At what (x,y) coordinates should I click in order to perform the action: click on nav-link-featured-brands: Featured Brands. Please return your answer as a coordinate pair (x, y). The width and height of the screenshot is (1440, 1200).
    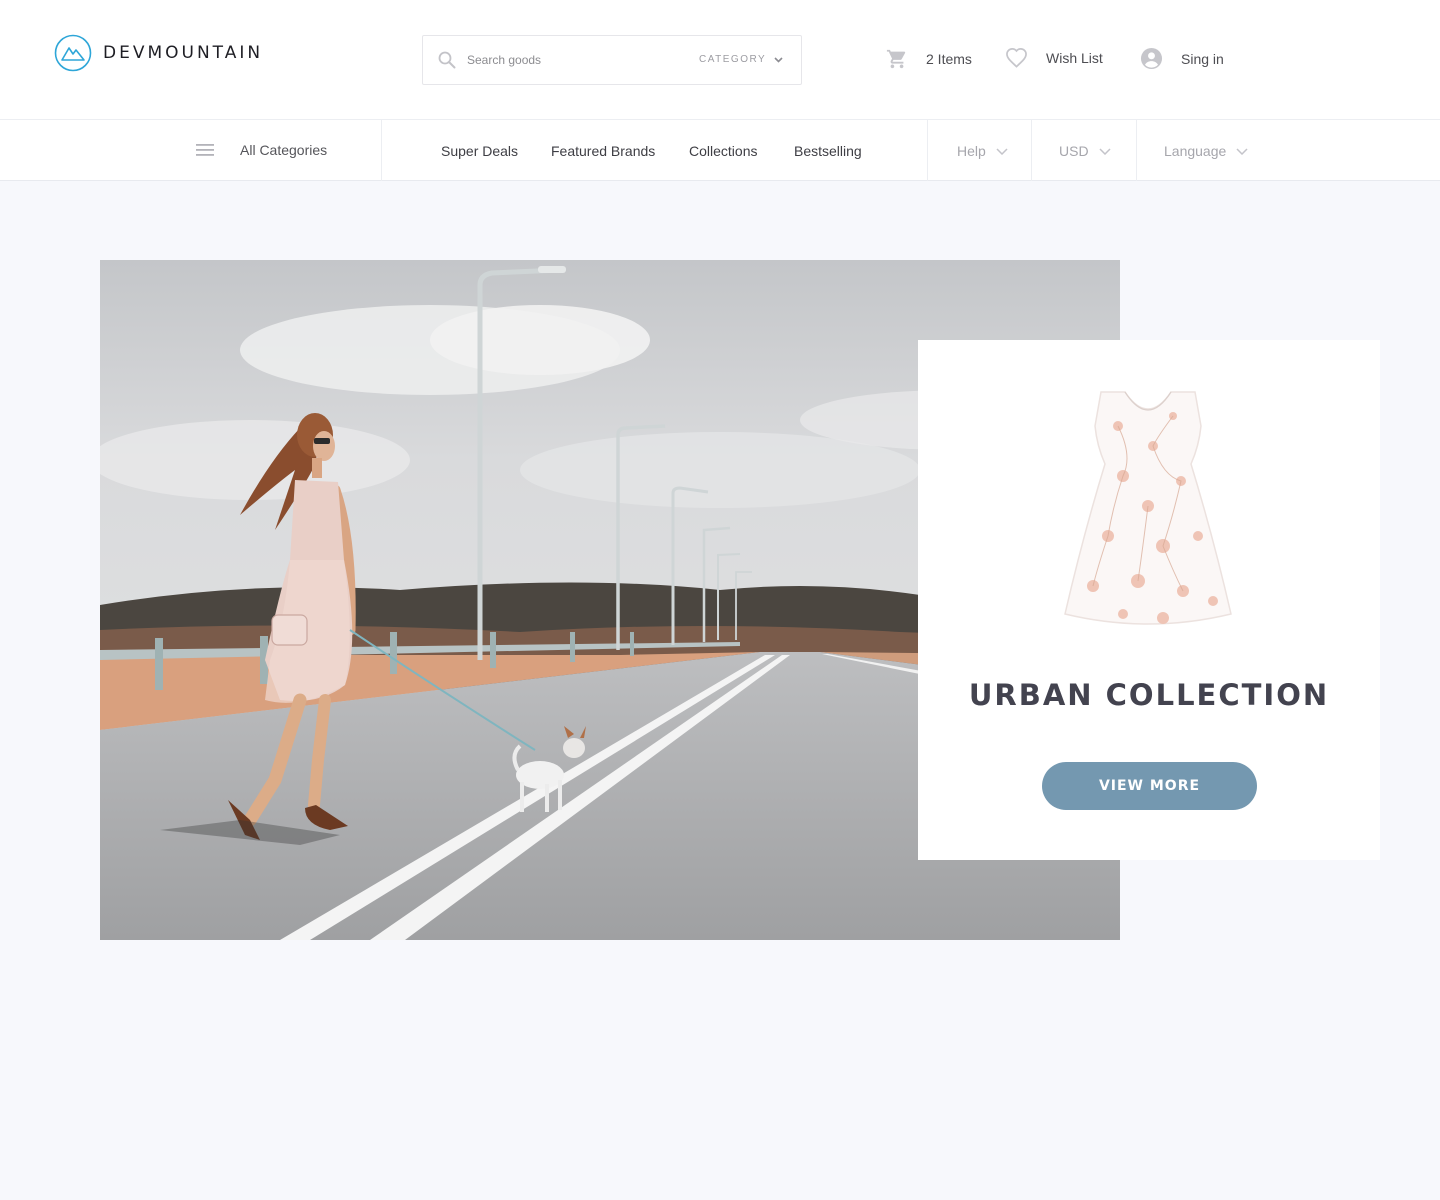
    Looking at the image, I should click on (603, 151).